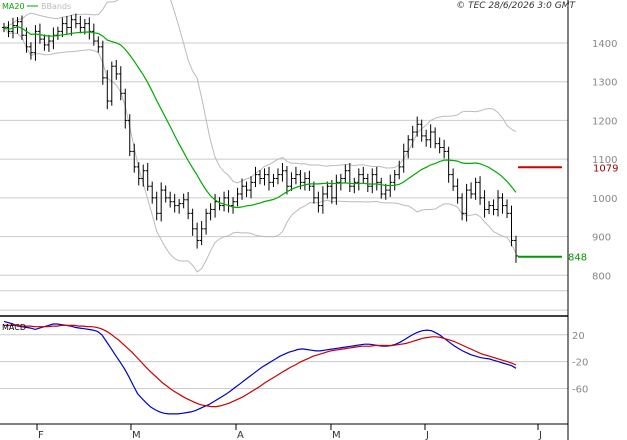 The image size is (627, 440). What do you see at coordinates (56, 6) in the screenshot?
I see `legend-bbands: BBands` at bounding box center [56, 6].